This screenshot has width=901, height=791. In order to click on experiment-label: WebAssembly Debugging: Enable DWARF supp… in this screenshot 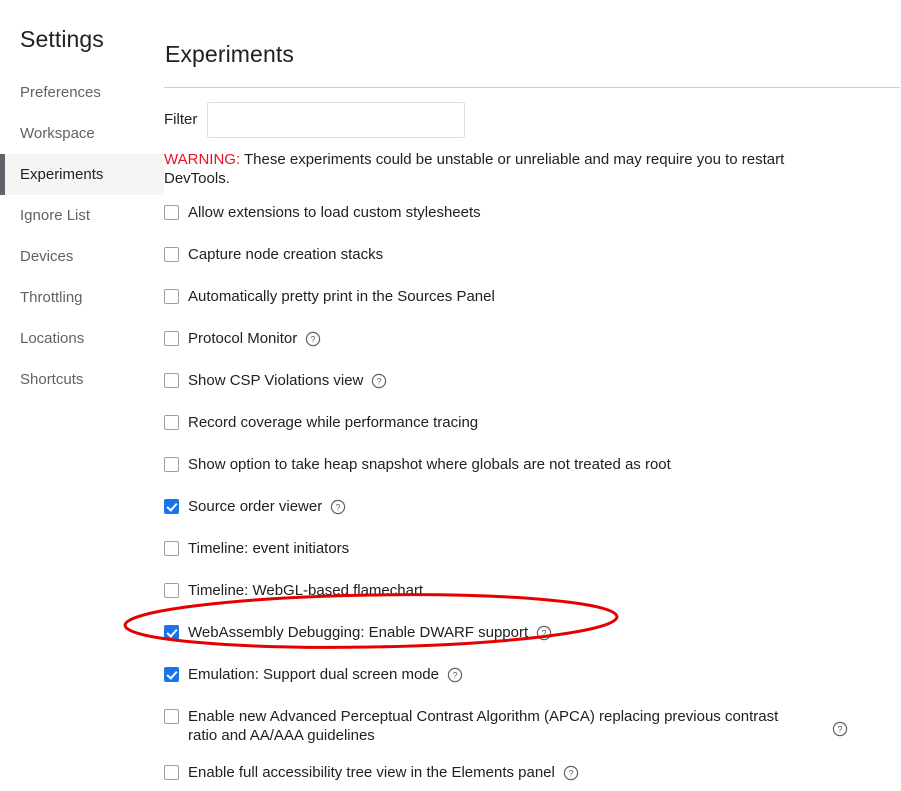, I will do `click(358, 632)`.